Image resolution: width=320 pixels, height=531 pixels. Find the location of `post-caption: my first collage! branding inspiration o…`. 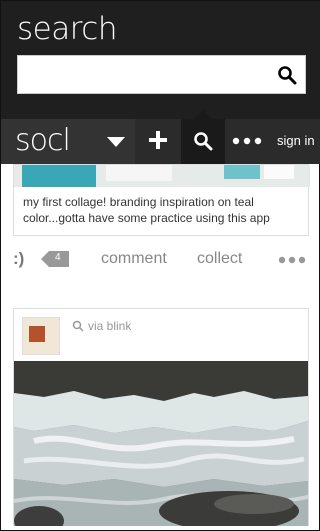

post-caption: my first collage! branding inspiration o… is located at coordinates (146, 210).